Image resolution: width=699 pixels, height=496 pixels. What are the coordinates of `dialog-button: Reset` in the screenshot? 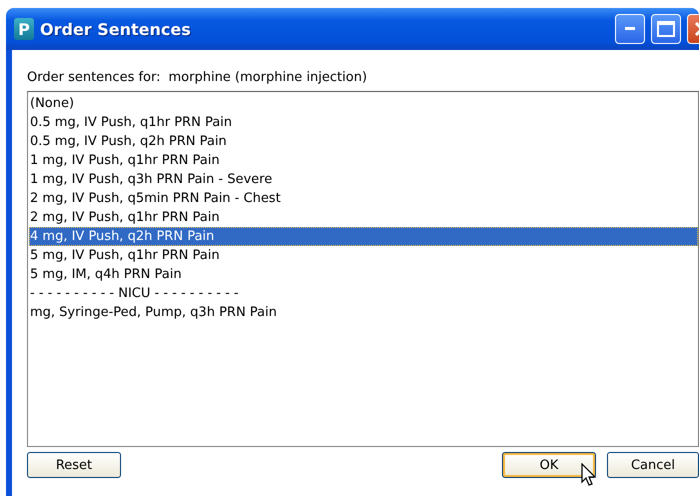 It's located at (74, 465).